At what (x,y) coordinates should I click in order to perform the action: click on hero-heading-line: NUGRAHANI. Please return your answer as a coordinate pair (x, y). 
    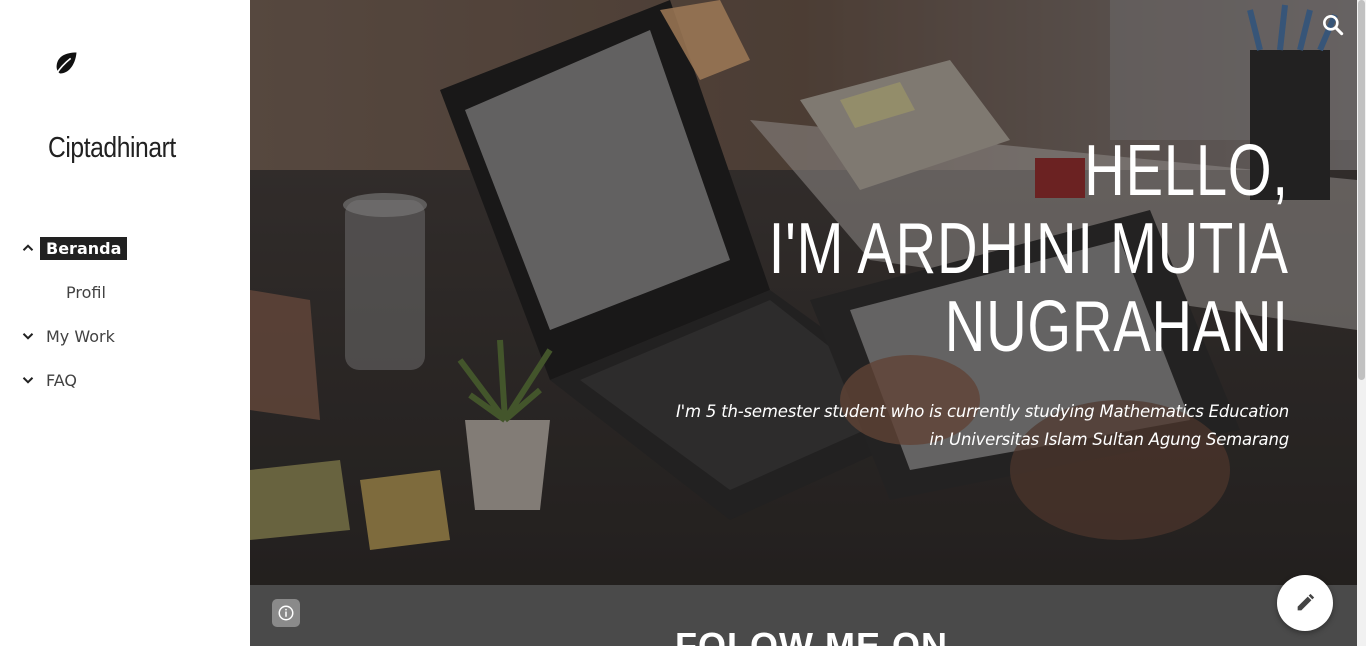
    Looking at the image, I should click on (1116, 327).